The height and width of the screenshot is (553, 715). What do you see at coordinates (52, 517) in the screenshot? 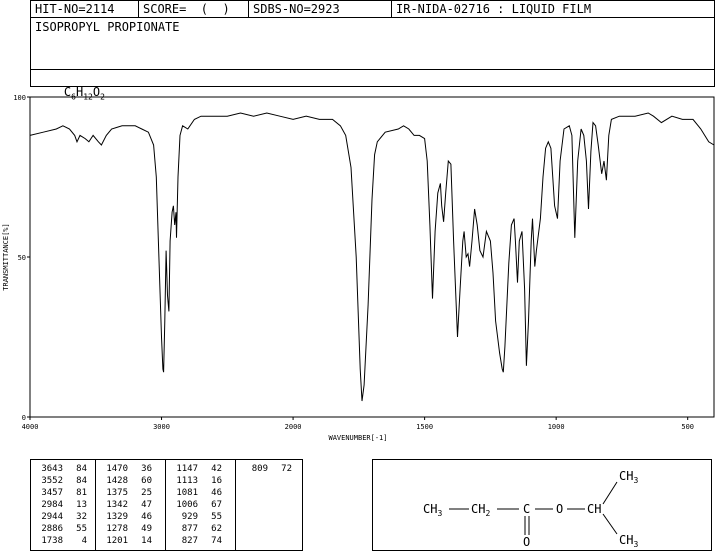
I see `peak-wavenumber: 2944` at bounding box center [52, 517].